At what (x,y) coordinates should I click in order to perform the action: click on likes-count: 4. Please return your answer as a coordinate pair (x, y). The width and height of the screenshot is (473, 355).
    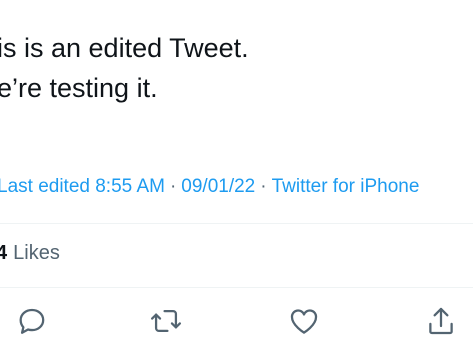
    Looking at the image, I should click on (4, 253).